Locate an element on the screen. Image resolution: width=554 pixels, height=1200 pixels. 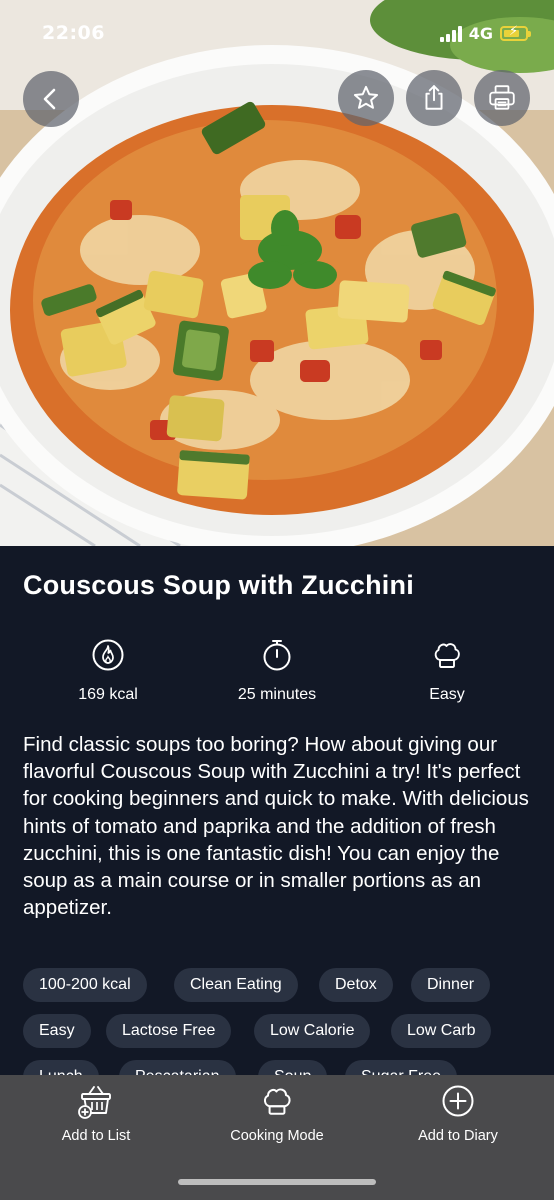
back-button is located at coordinates (51, 99).